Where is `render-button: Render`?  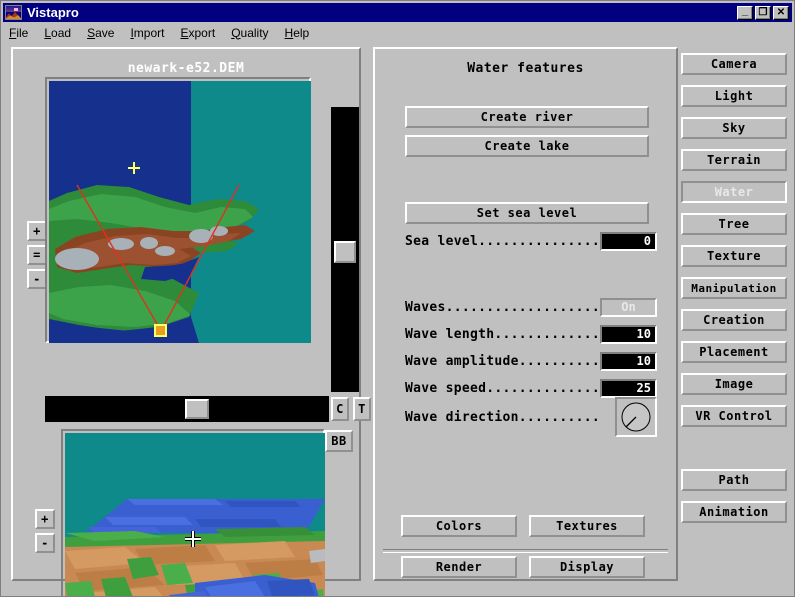
render-button: Render is located at coordinates (459, 567).